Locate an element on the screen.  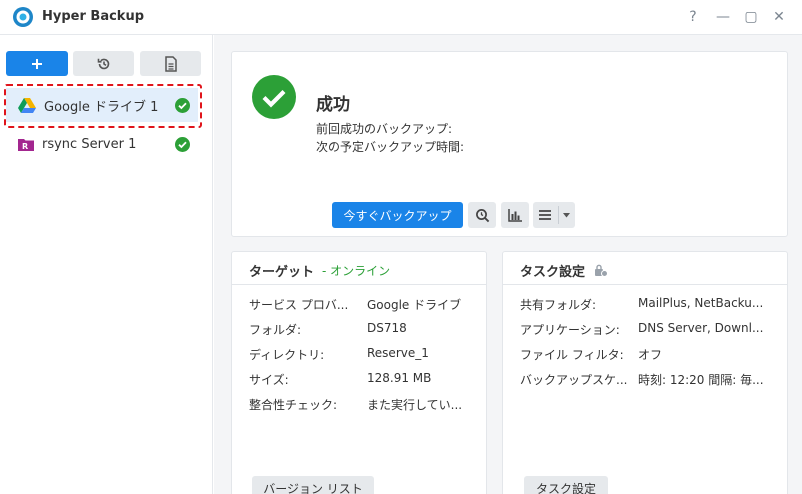
task-settings-title: タスク設定 is located at coordinates (553, 272).